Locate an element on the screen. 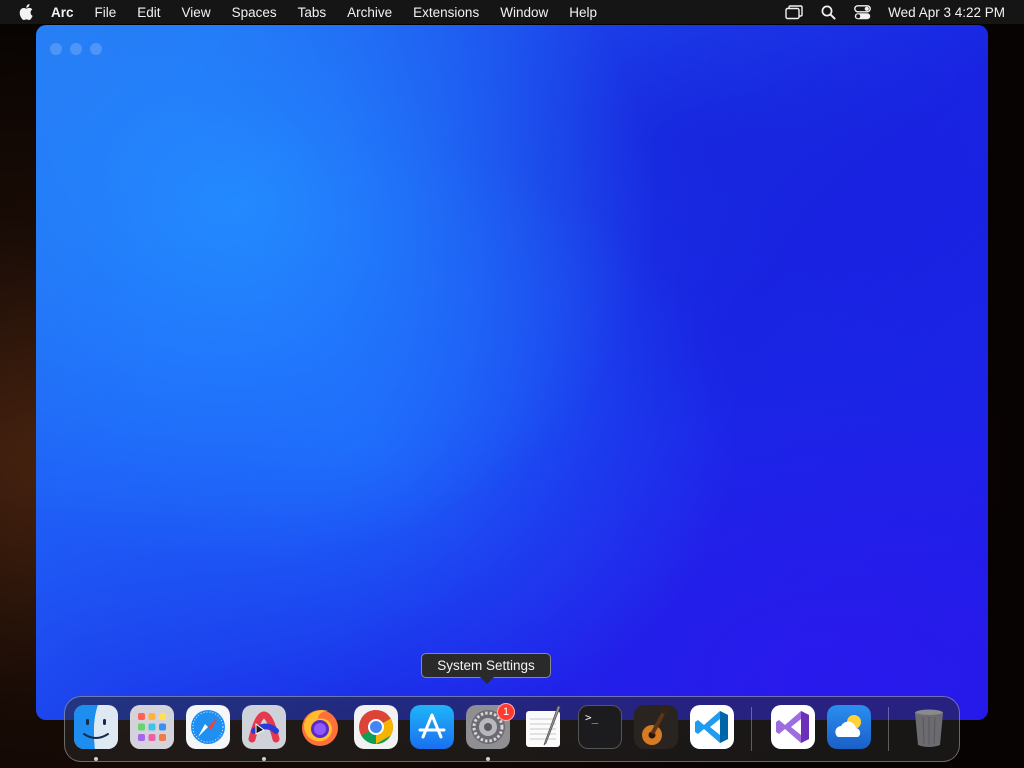 The height and width of the screenshot is (768, 1024). menu-help: Help is located at coordinates (583, 12).